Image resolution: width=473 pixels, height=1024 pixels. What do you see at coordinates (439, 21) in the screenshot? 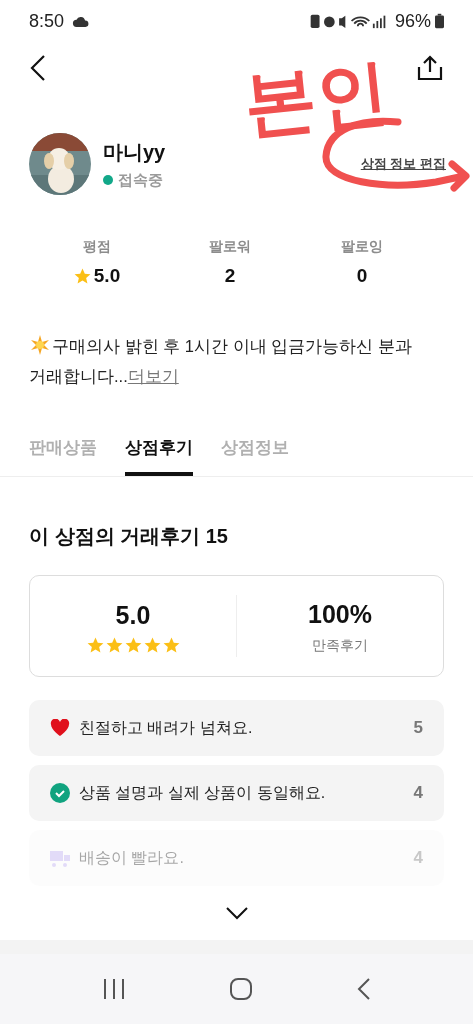
I see `battery-icon` at bounding box center [439, 21].